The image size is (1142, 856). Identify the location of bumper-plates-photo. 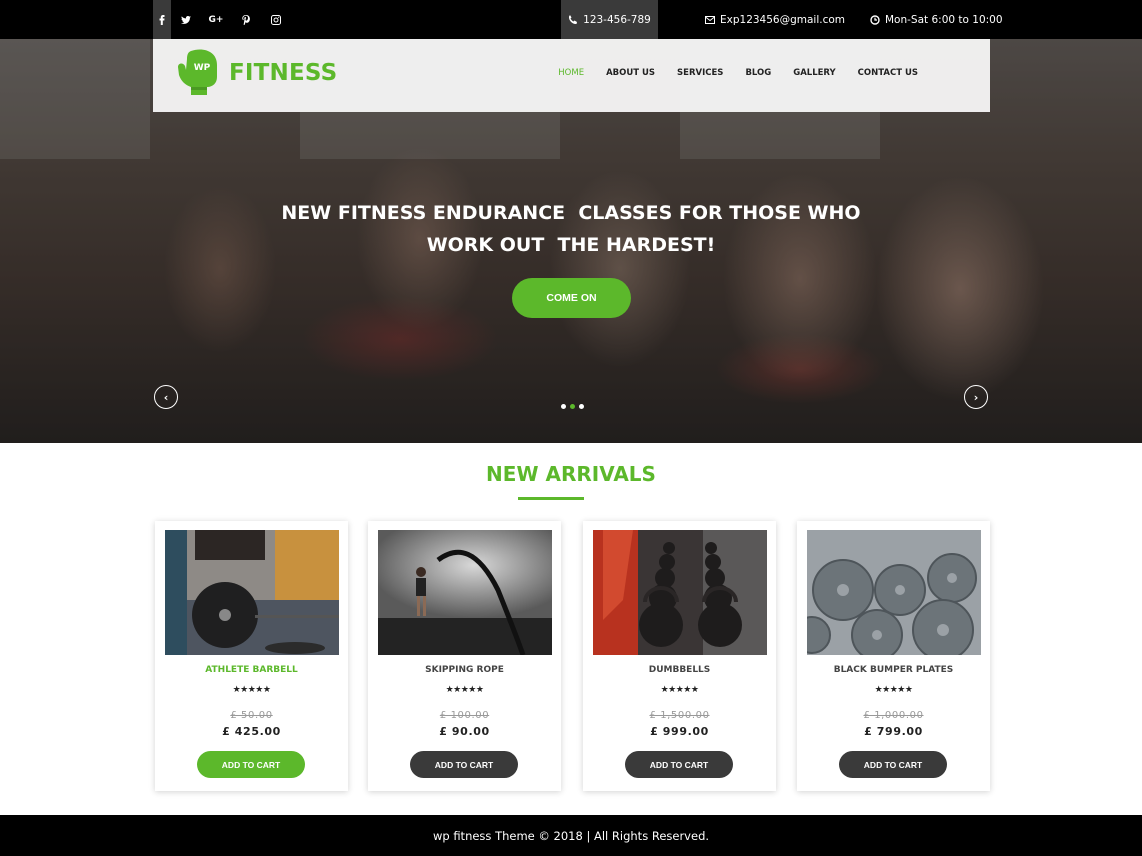
(894, 592).